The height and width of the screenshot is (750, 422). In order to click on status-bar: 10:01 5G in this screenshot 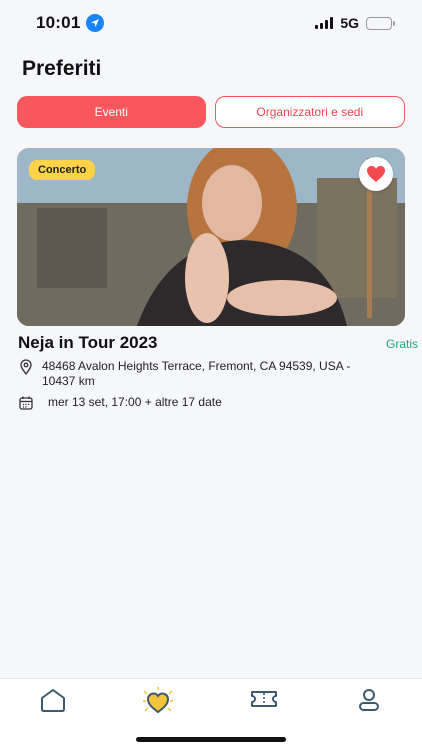, I will do `click(211, 23)`.